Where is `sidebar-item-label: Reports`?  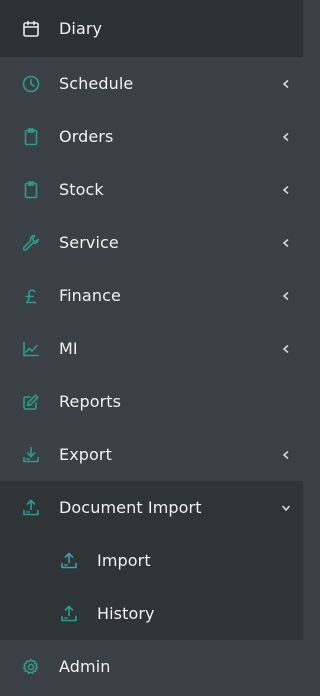
sidebar-item-label: Reports is located at coordinates (90, 401).